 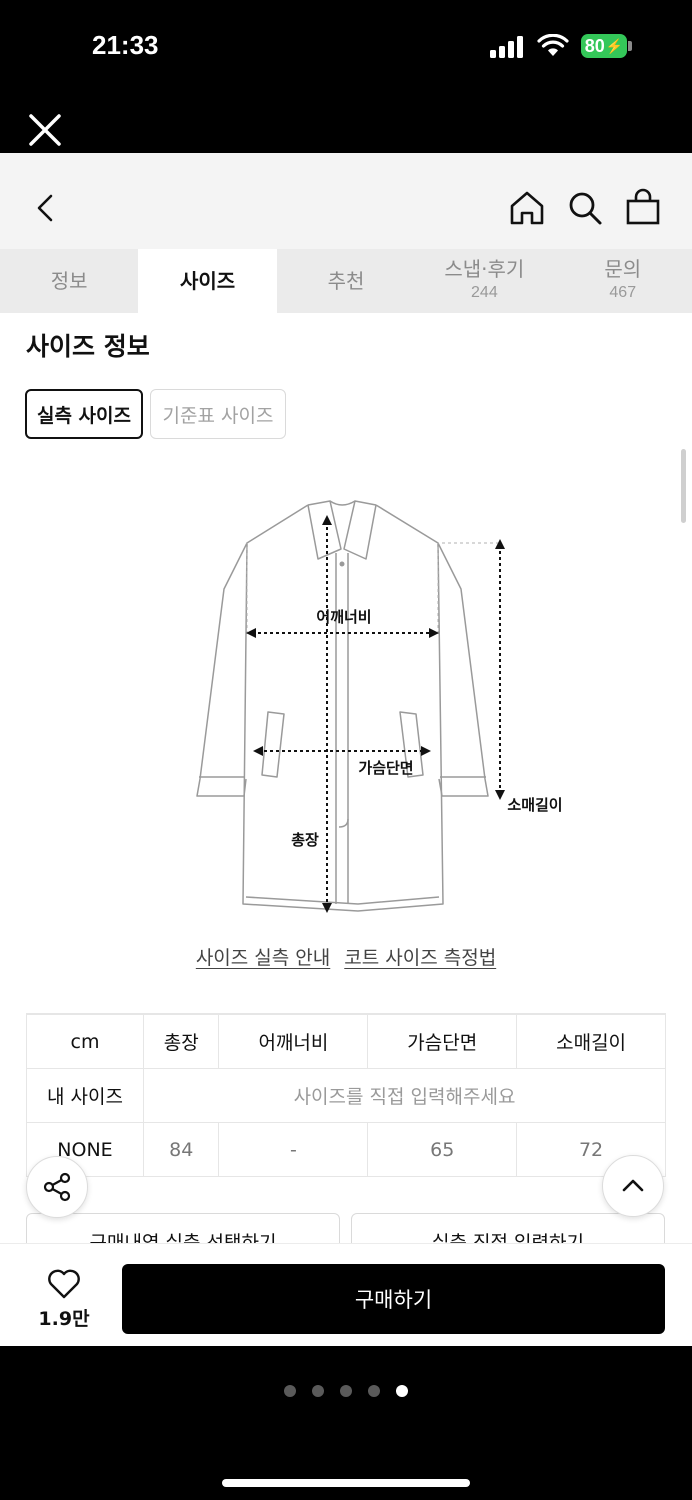 I want to click on table-header-cell: 총장, so click(x=181, y=1041).